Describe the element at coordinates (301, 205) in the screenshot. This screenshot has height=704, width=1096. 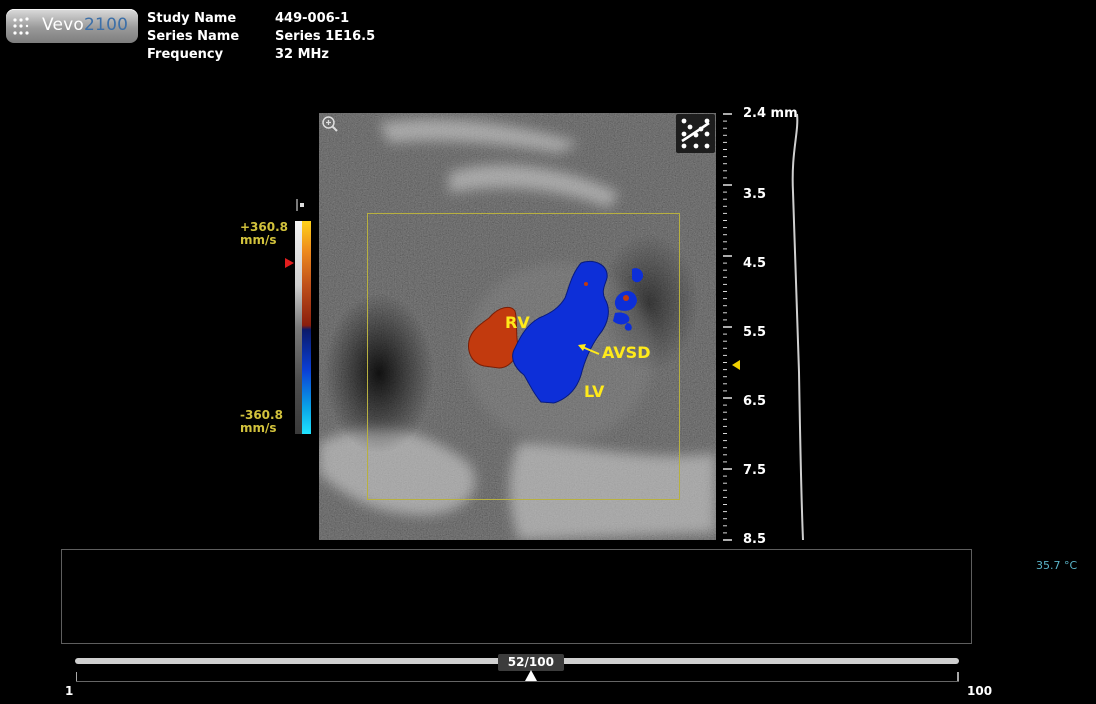
I see `colorbar-invert-icon` at that location.